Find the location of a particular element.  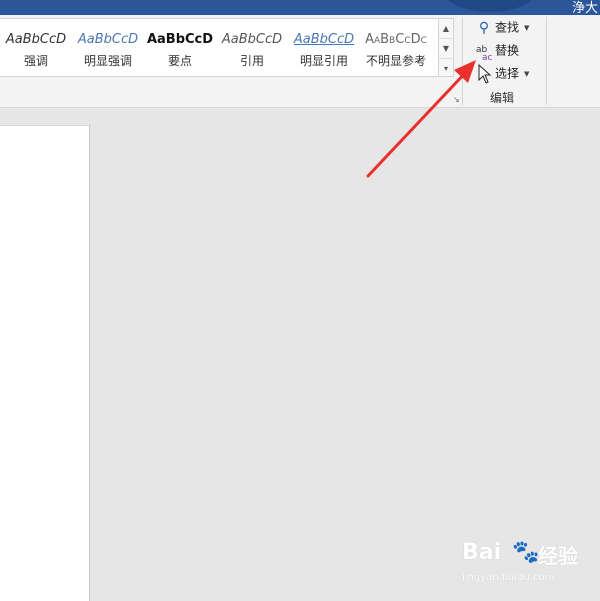

mouse-cursor-icon is located at coordinates (485, 74).